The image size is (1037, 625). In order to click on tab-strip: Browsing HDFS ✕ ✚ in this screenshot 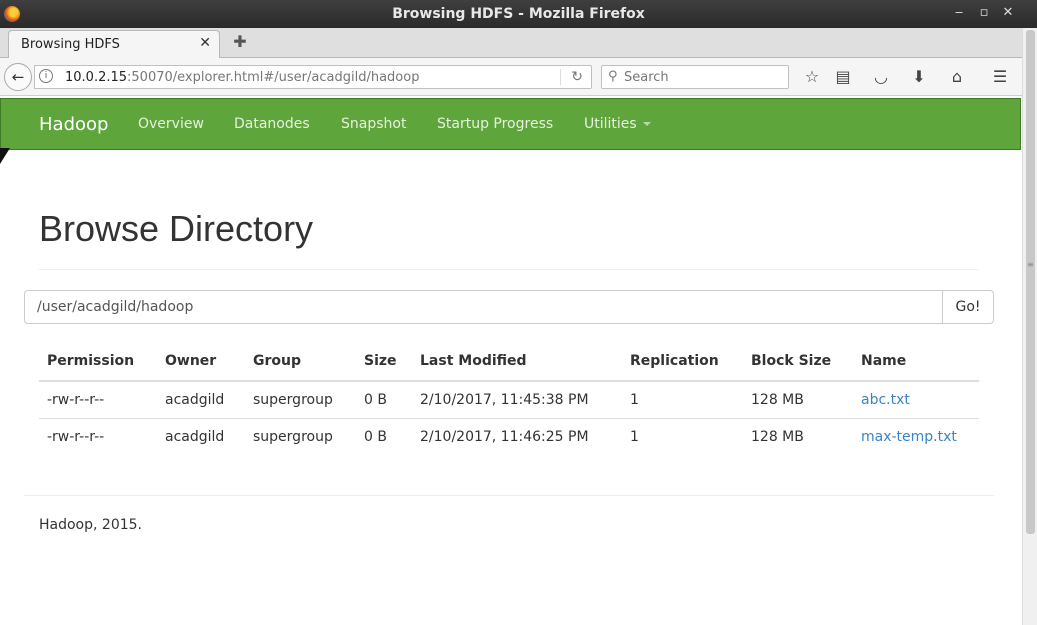, I will do `click(511, 43)`.